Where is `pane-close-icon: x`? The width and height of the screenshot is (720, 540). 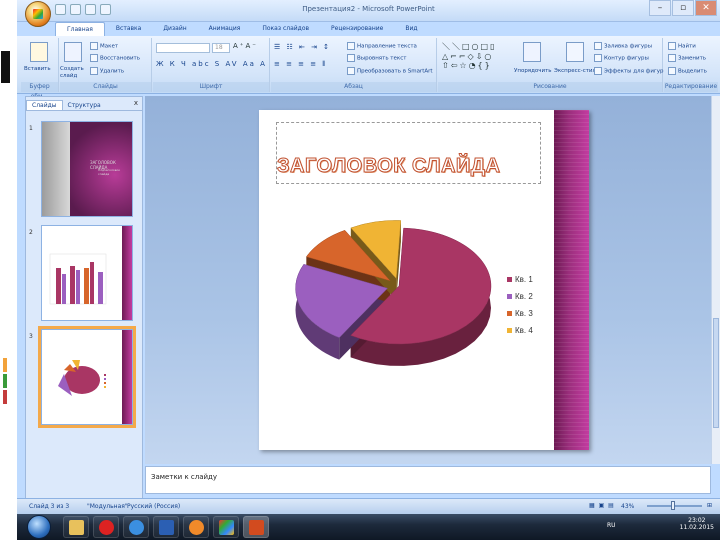
pane-close-icon: x is located at coordinates (136, 103).